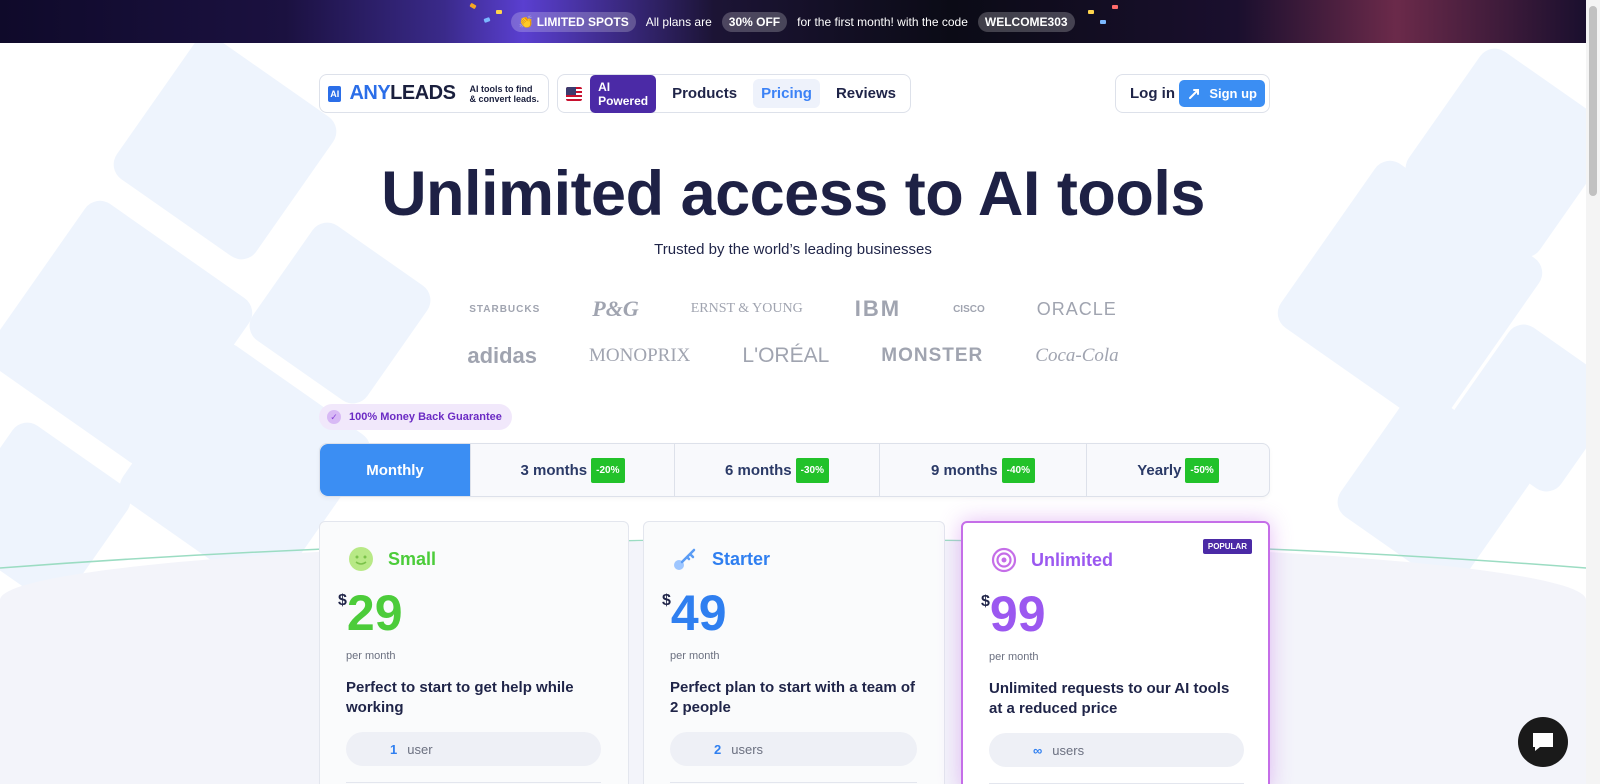 This screenshot has width=1600, height=784. I want to click on us-flag-icon, so click(574, 93).